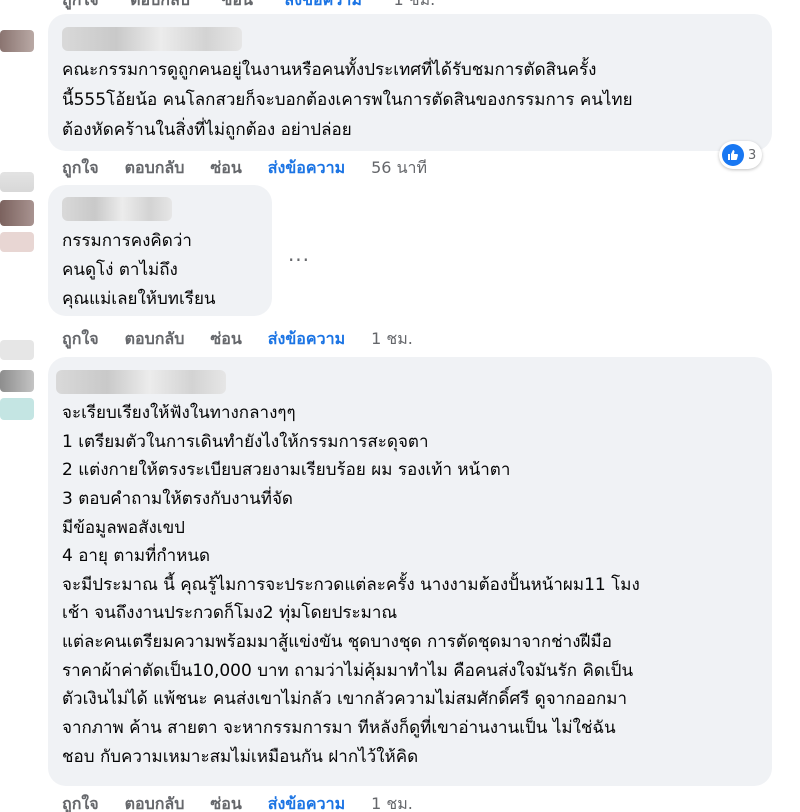  Describe the element at coordinates (752, 155) in the screenshot. I see `reaction-count: 3` at that location.